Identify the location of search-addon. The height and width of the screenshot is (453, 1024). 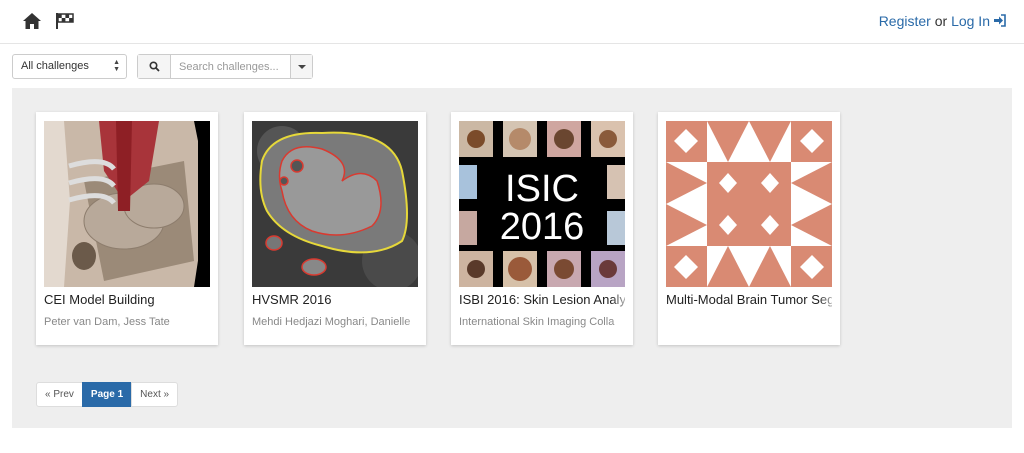
(154, 66).